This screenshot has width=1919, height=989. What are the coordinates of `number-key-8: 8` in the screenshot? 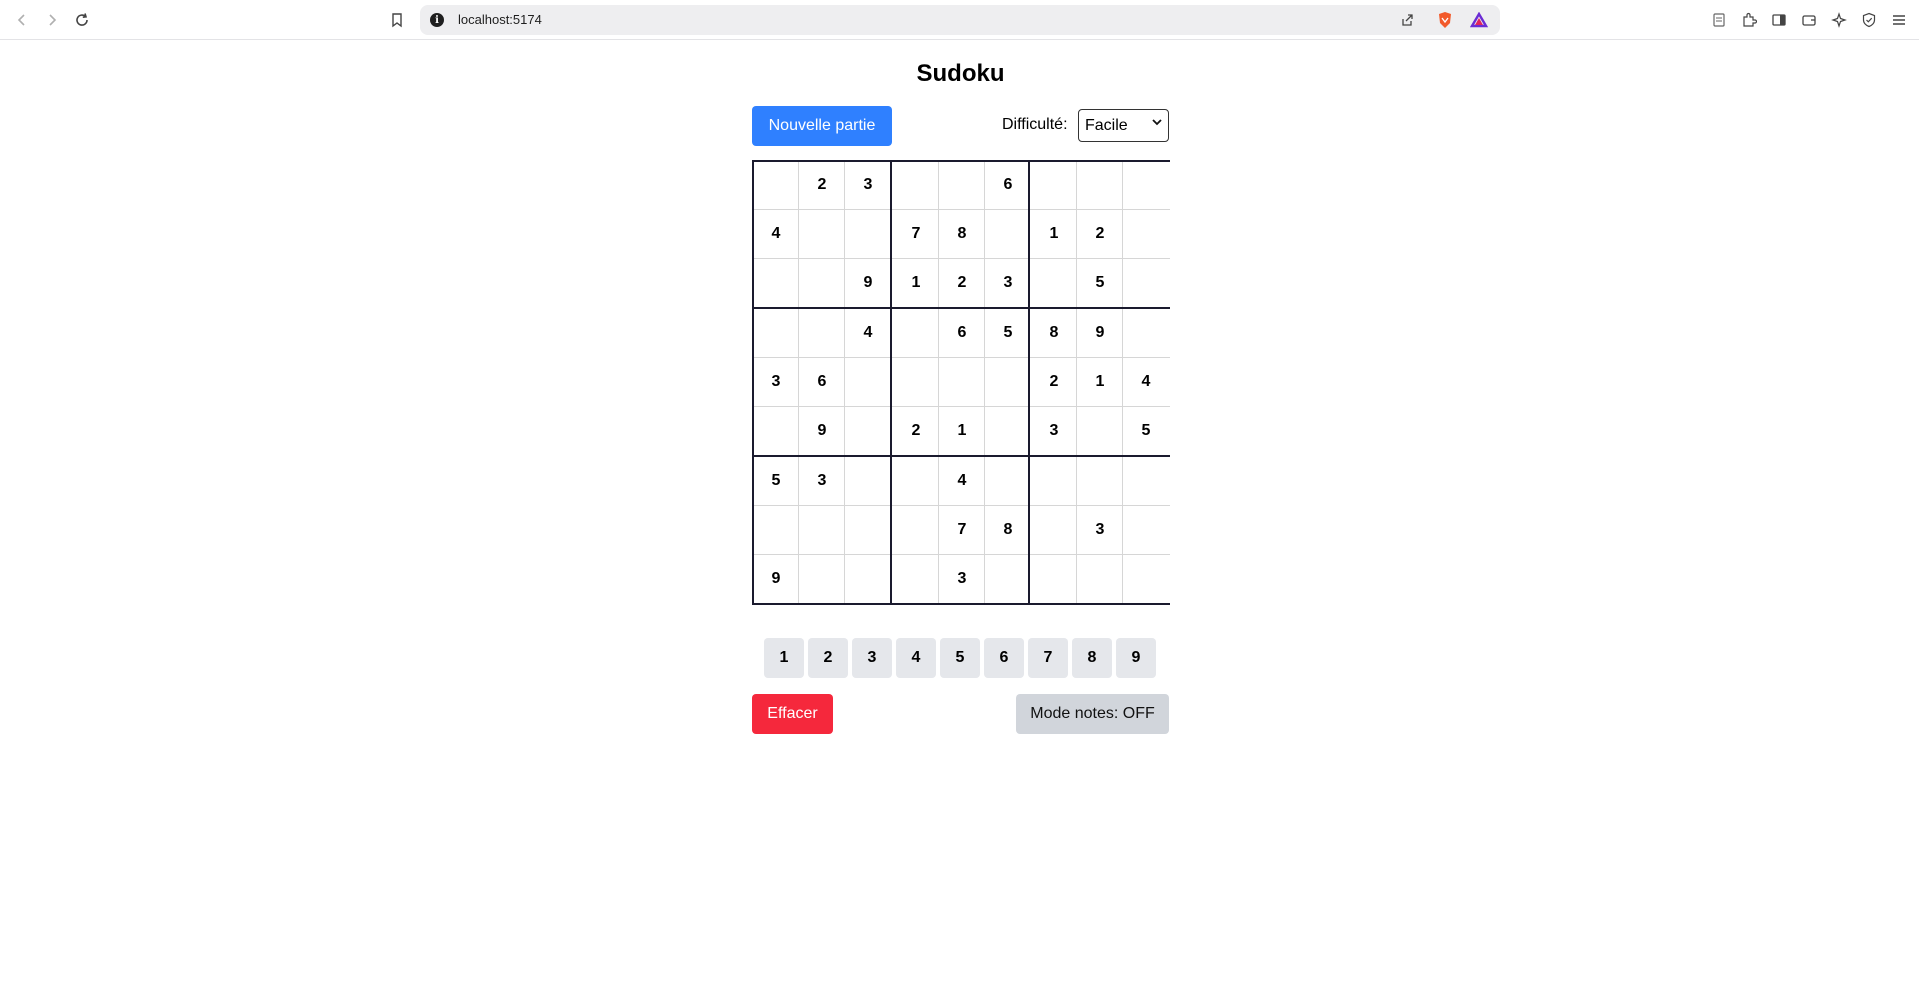 It's located at (1092, 658).